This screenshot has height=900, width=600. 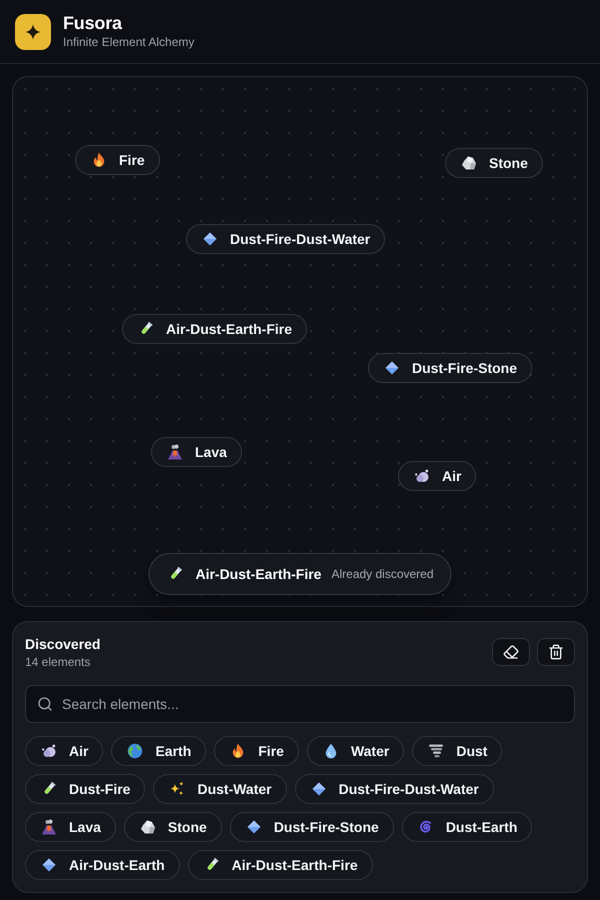 What do you see at coordinates (99, 160) in the screenshot?
I see `flame-icon` at bounding box center [99, 160].